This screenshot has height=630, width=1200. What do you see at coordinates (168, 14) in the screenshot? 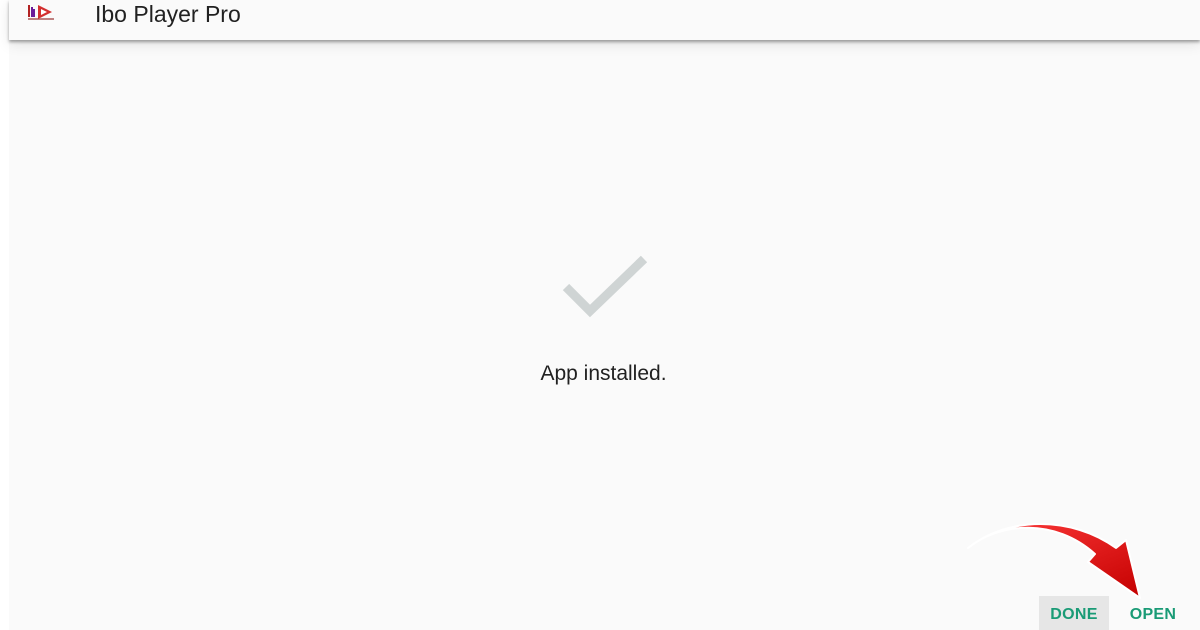
I see `app-title: Ibo Player Pro` at bounding box center [168, 14].